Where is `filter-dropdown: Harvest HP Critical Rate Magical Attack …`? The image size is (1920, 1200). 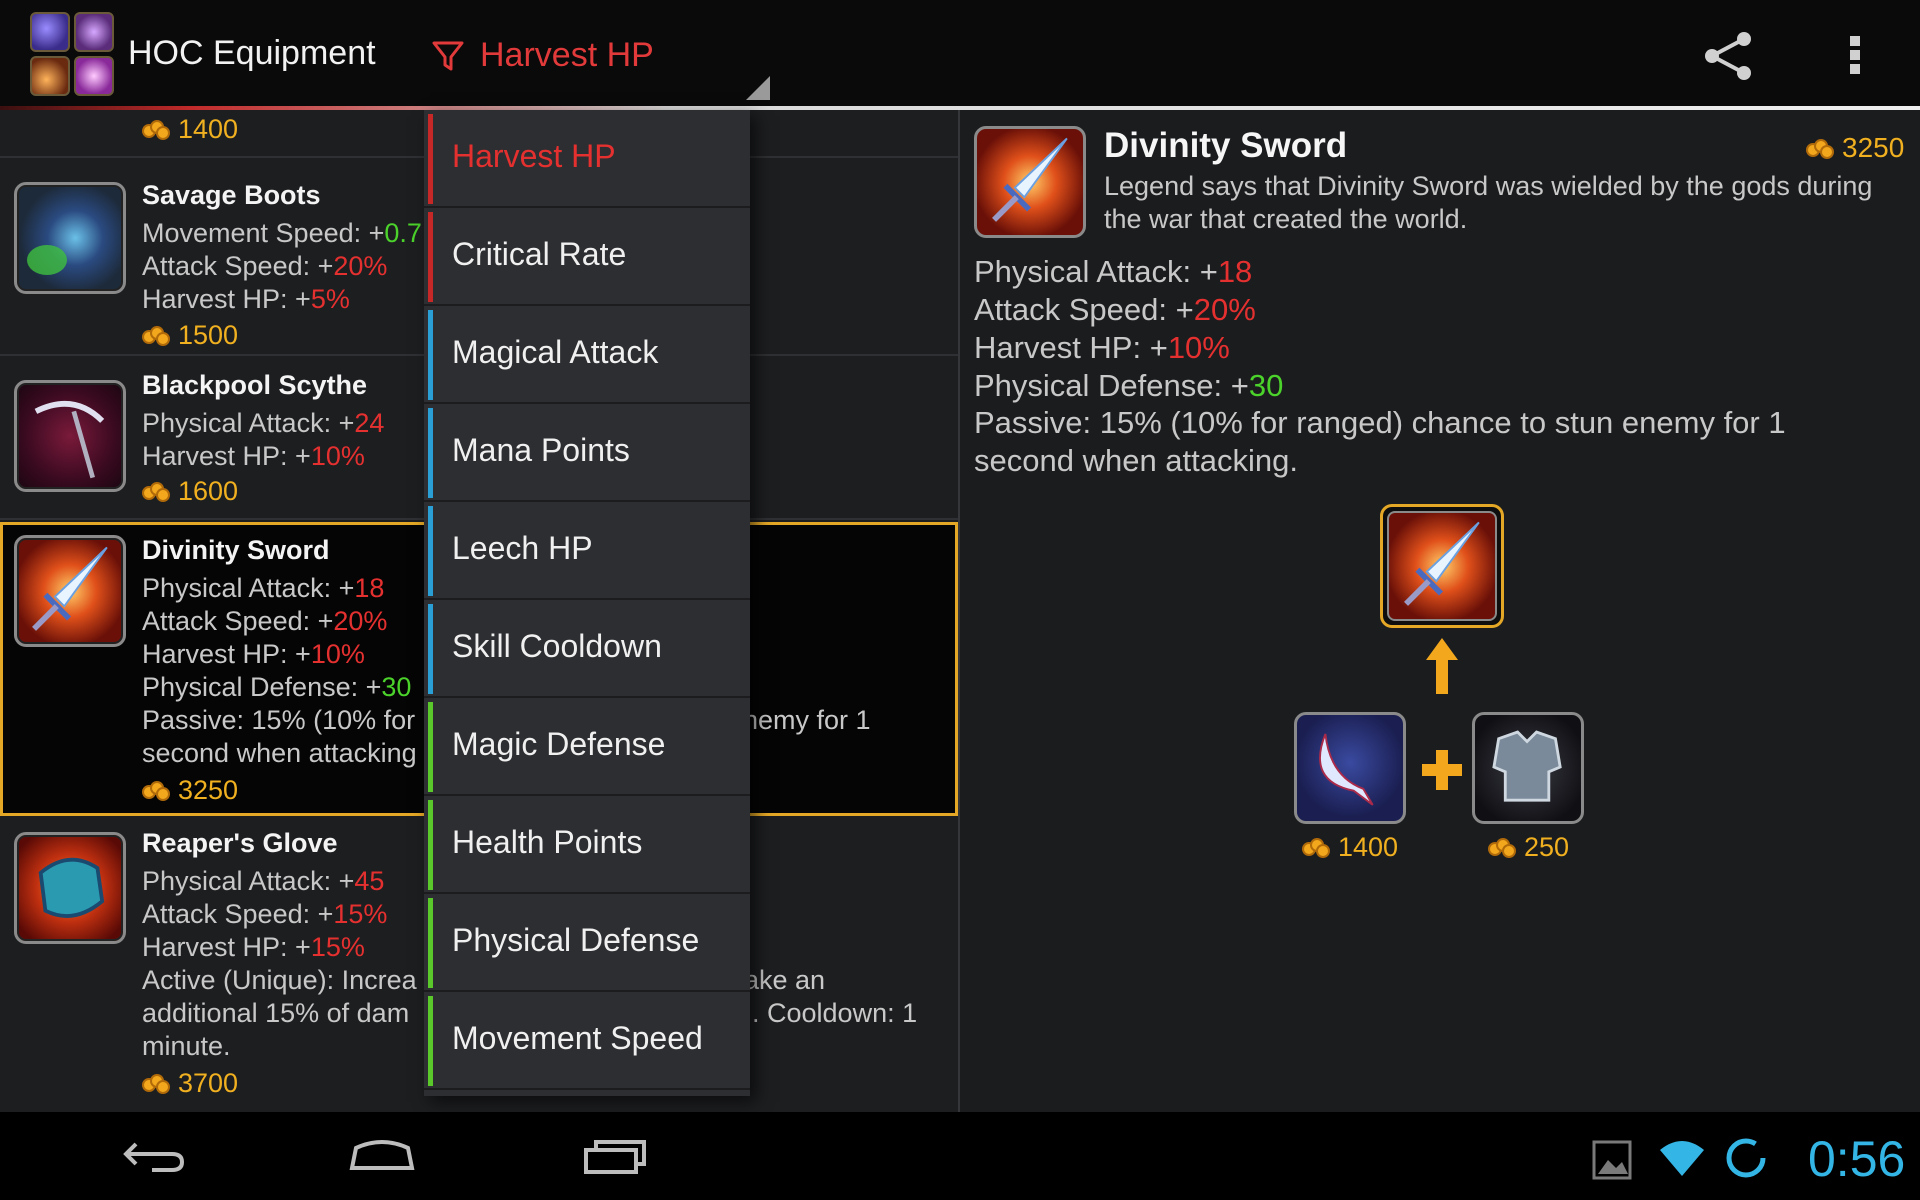
filter-dropdown: Harvest HP Critical Rate Magical Attack … is located at coordinates (587, 603).